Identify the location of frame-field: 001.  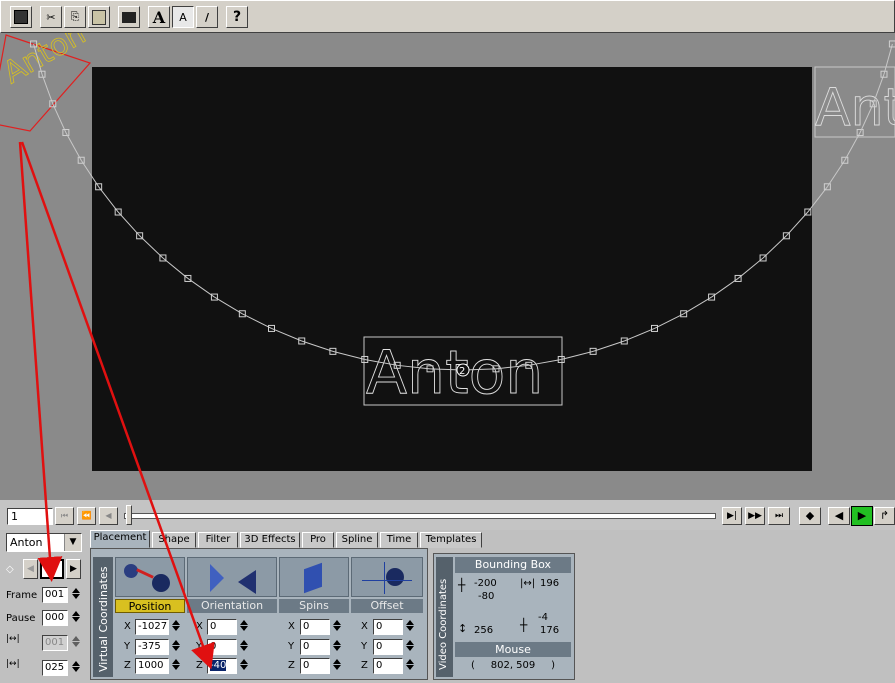
(55, 595).